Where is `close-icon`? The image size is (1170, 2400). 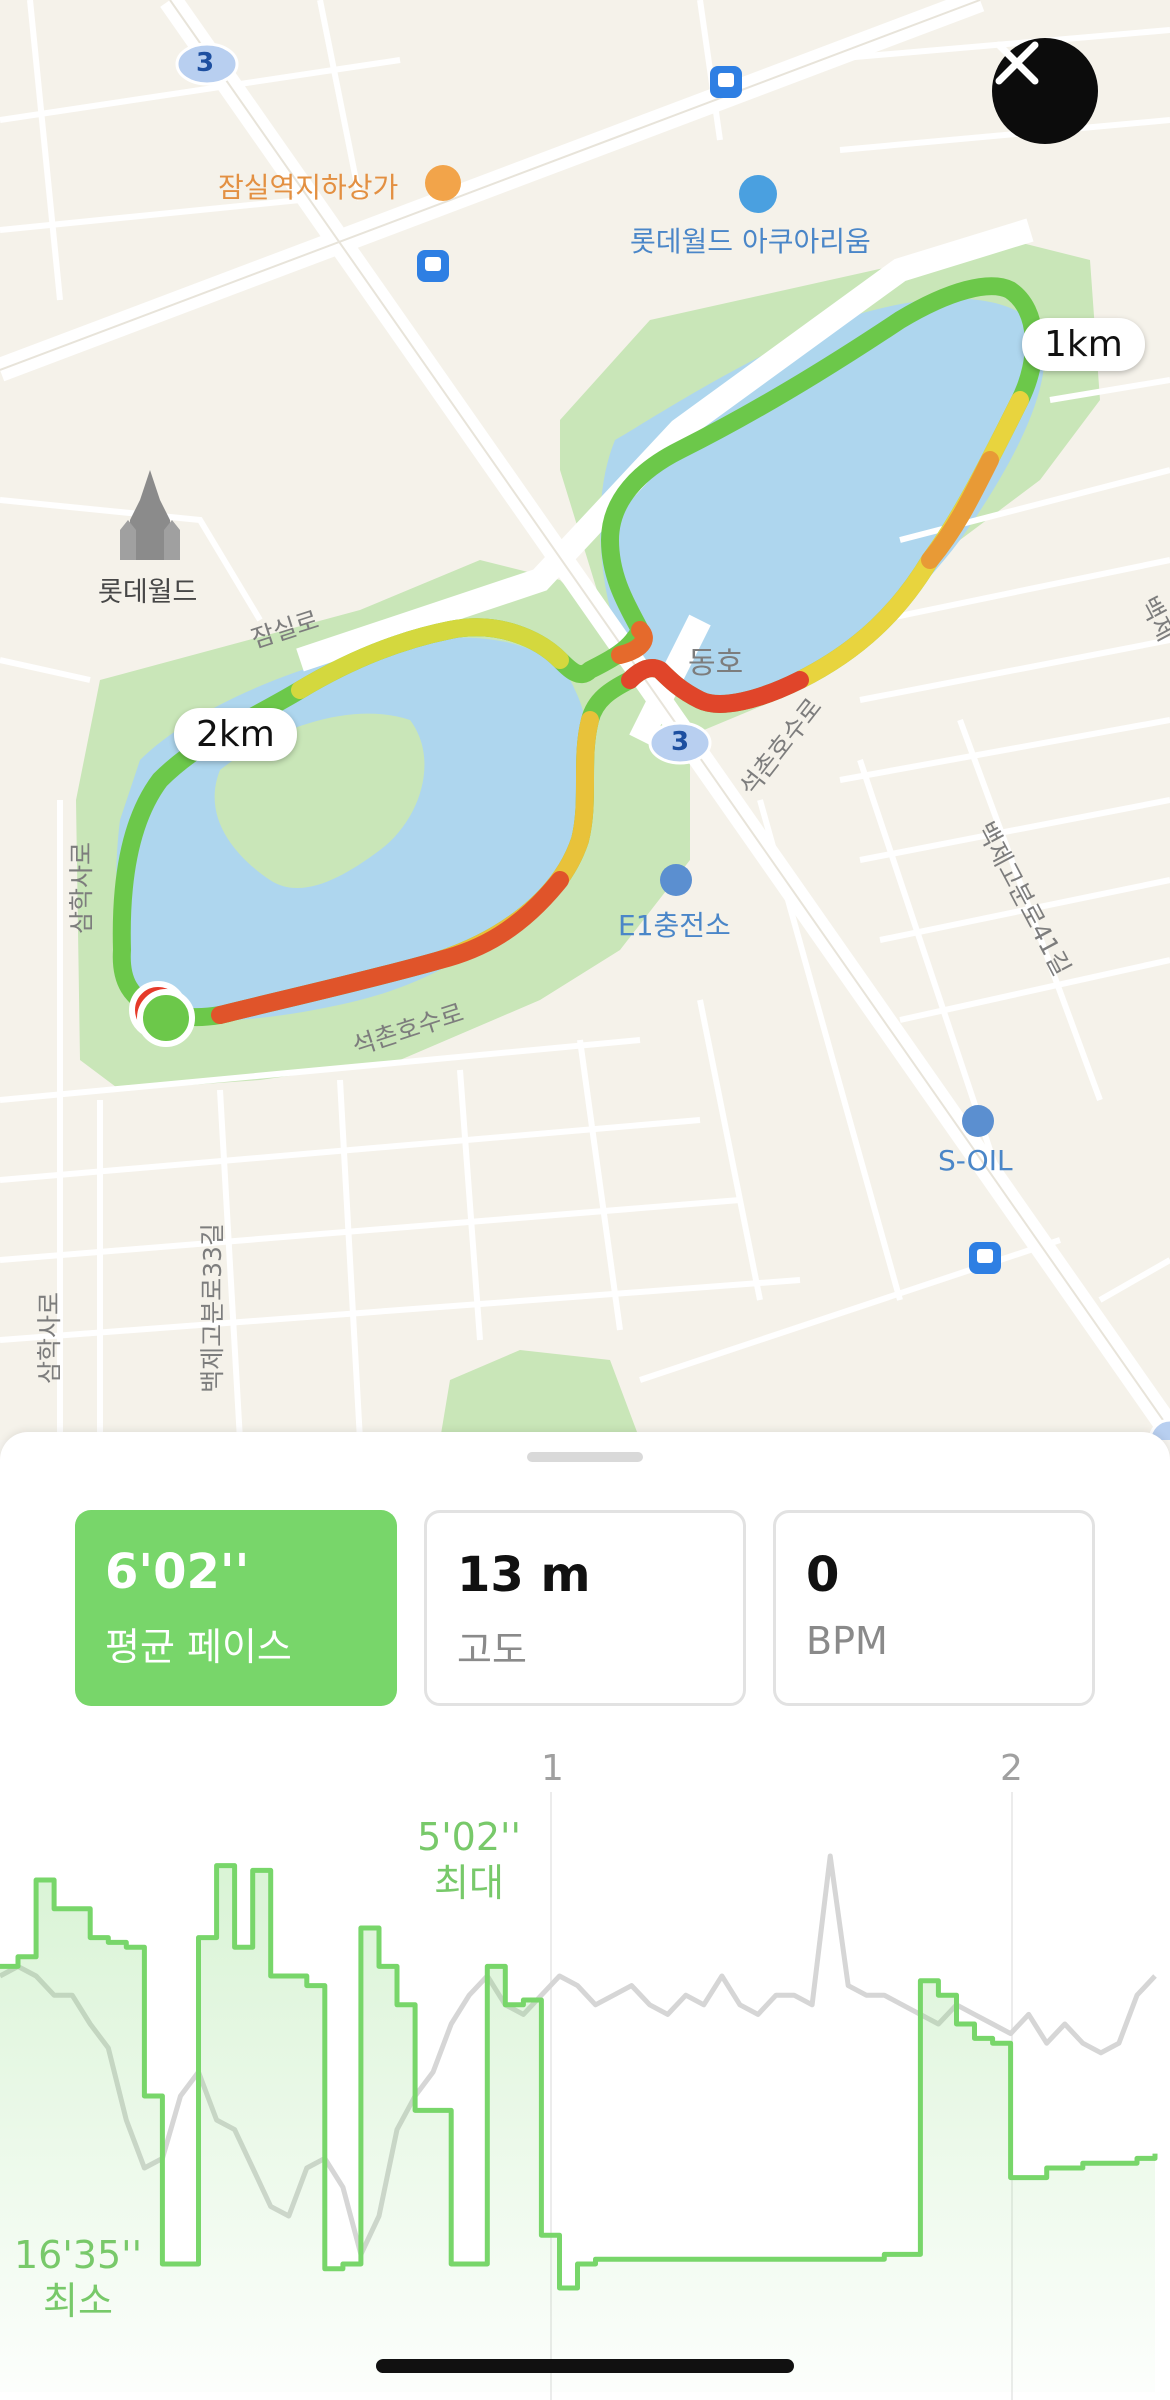 close-icon is located at coordinates (1017, 63).